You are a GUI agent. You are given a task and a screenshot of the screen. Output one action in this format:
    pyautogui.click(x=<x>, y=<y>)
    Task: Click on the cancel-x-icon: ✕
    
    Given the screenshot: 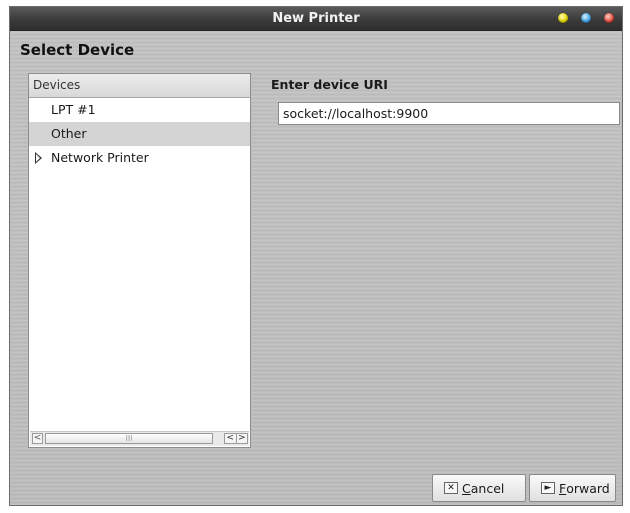 What is the action you would take?
    pyautogui.click(x=451, y=488)
    